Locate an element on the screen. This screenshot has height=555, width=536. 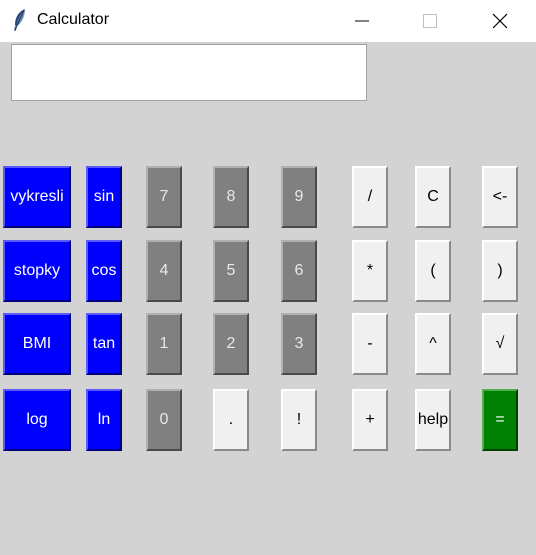
add-button: + is located at coordinates (370, 420).